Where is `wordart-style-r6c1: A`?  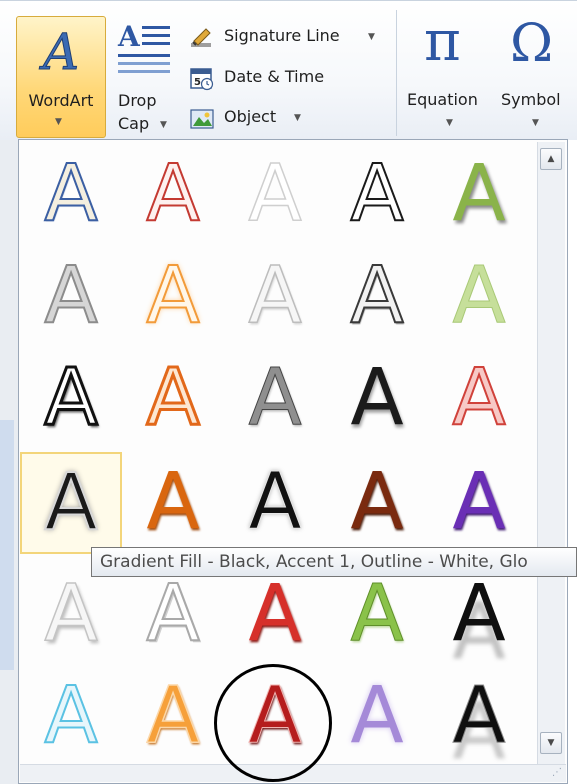
wordart-style-r6c1: A is located at coordinates (71, 716).